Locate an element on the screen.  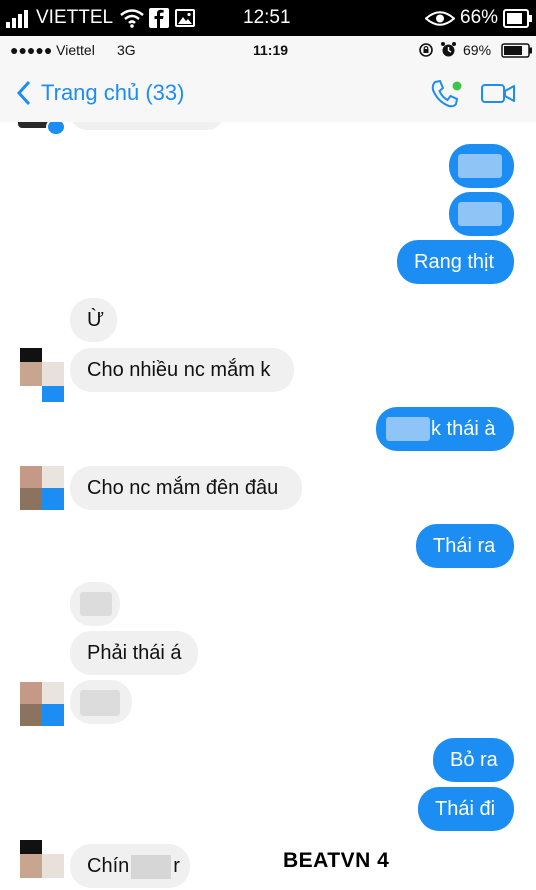
gallery-icon is located at coordinates (185, 18).